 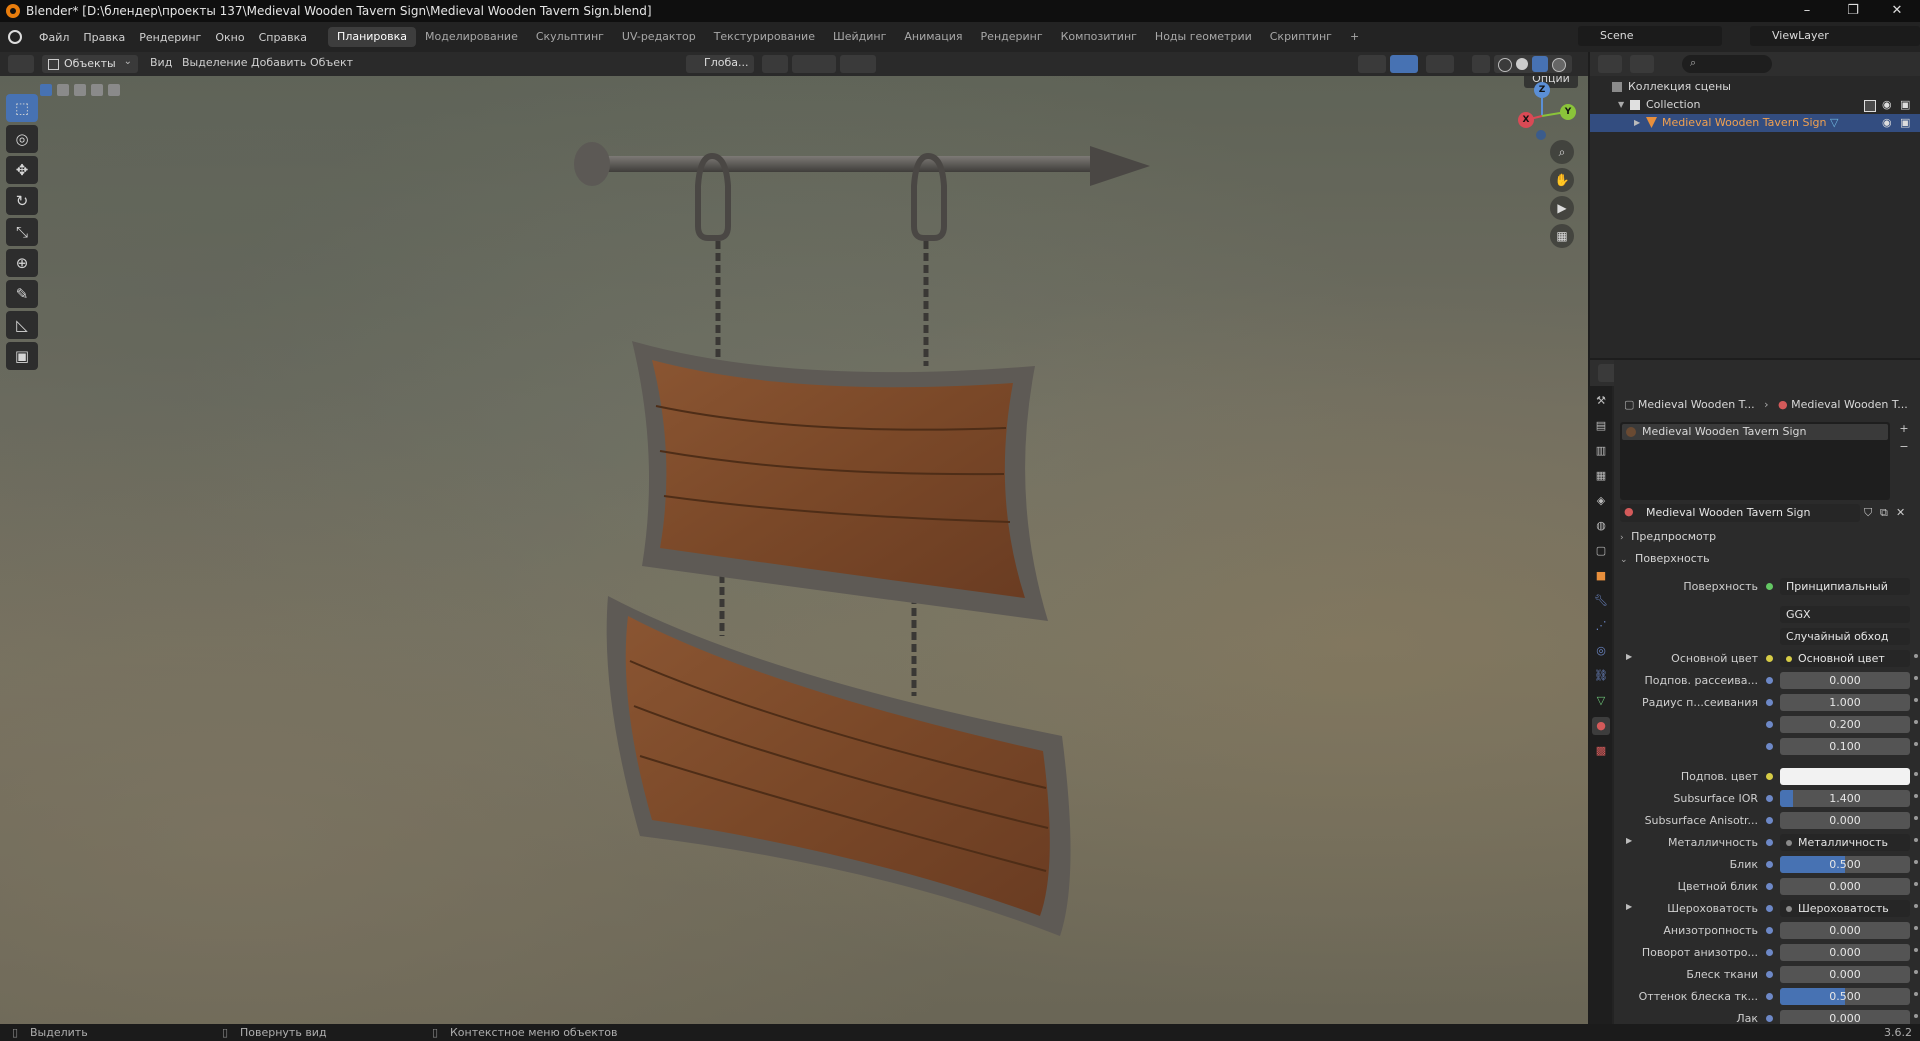 What do you see at coordinates (1845, 614) in the screenshot?
I see `distribution-dropdown: GGX` at bounding box center [1845, 614].